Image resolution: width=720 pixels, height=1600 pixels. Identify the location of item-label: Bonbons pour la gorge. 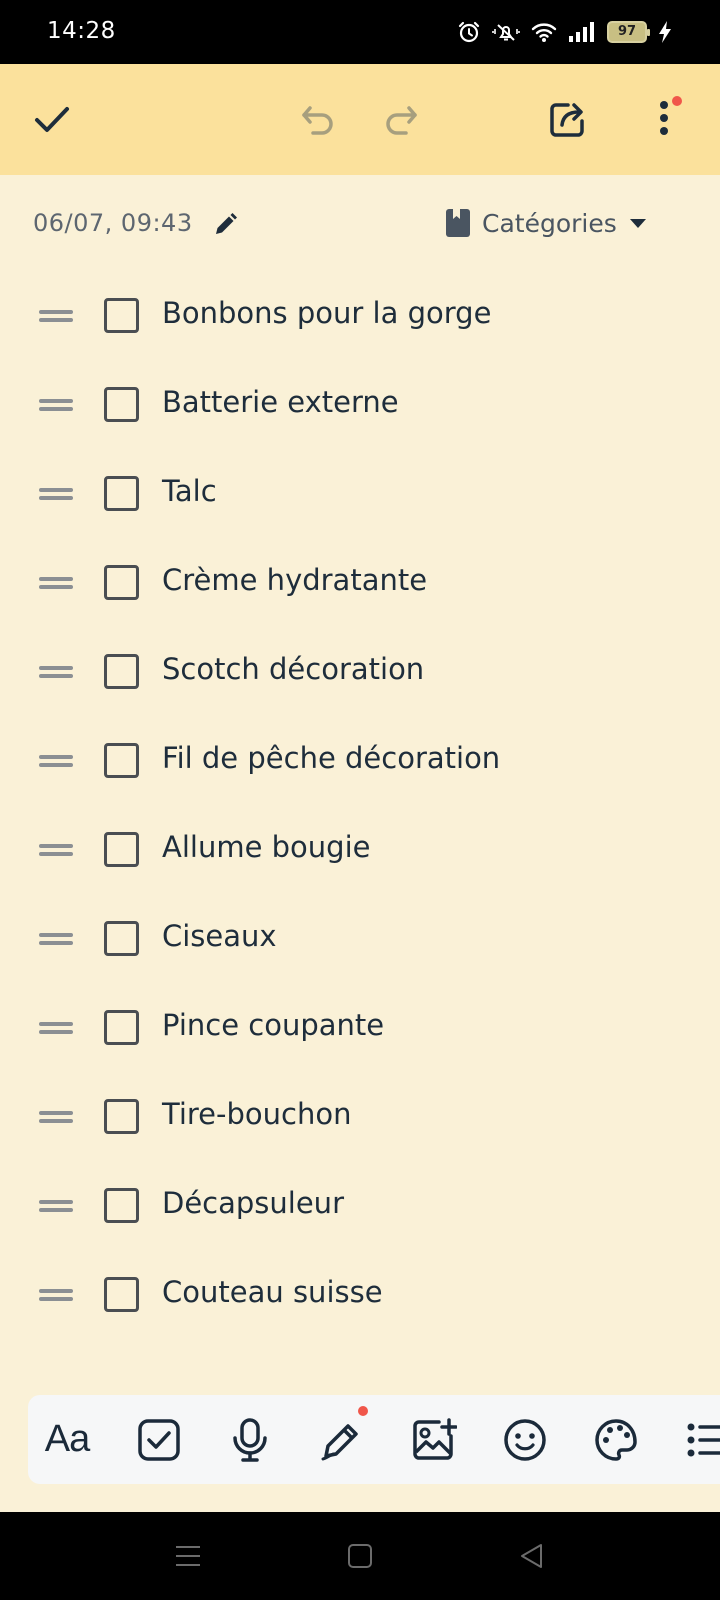
(326, 313).